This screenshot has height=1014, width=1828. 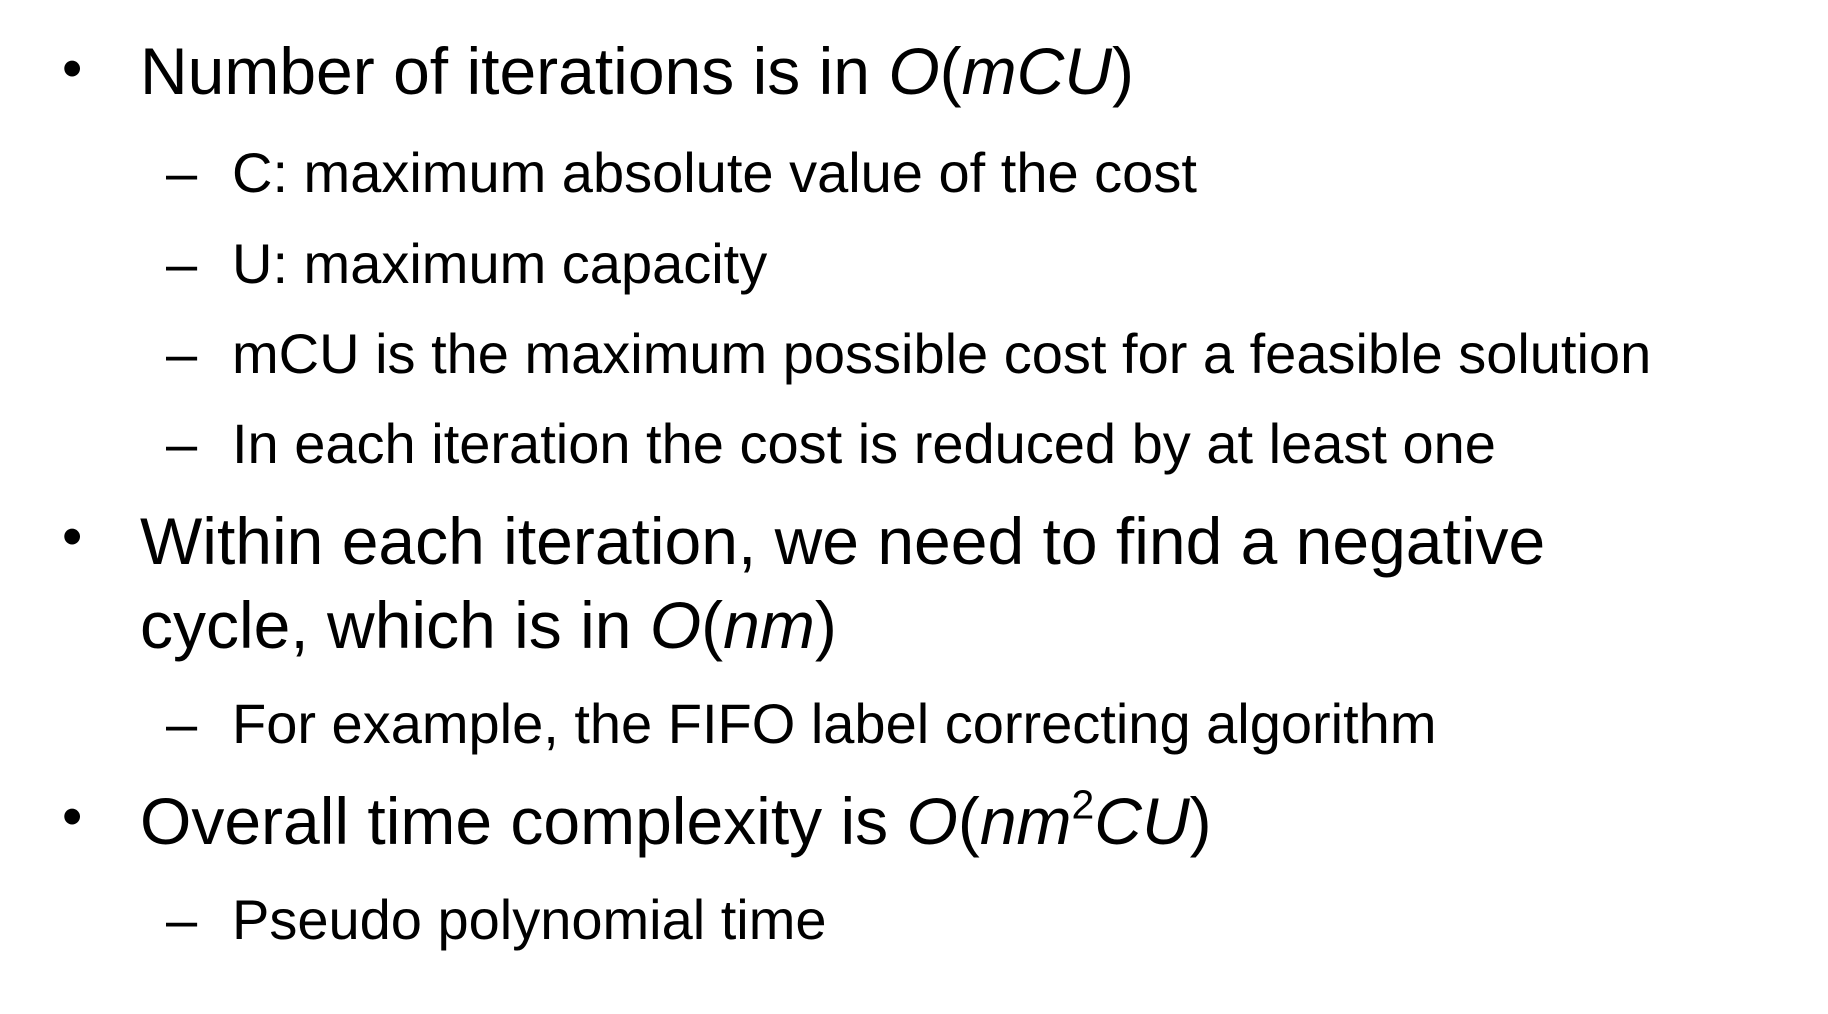 I want to click on math-args: CU, so click(x=1142, y=821).